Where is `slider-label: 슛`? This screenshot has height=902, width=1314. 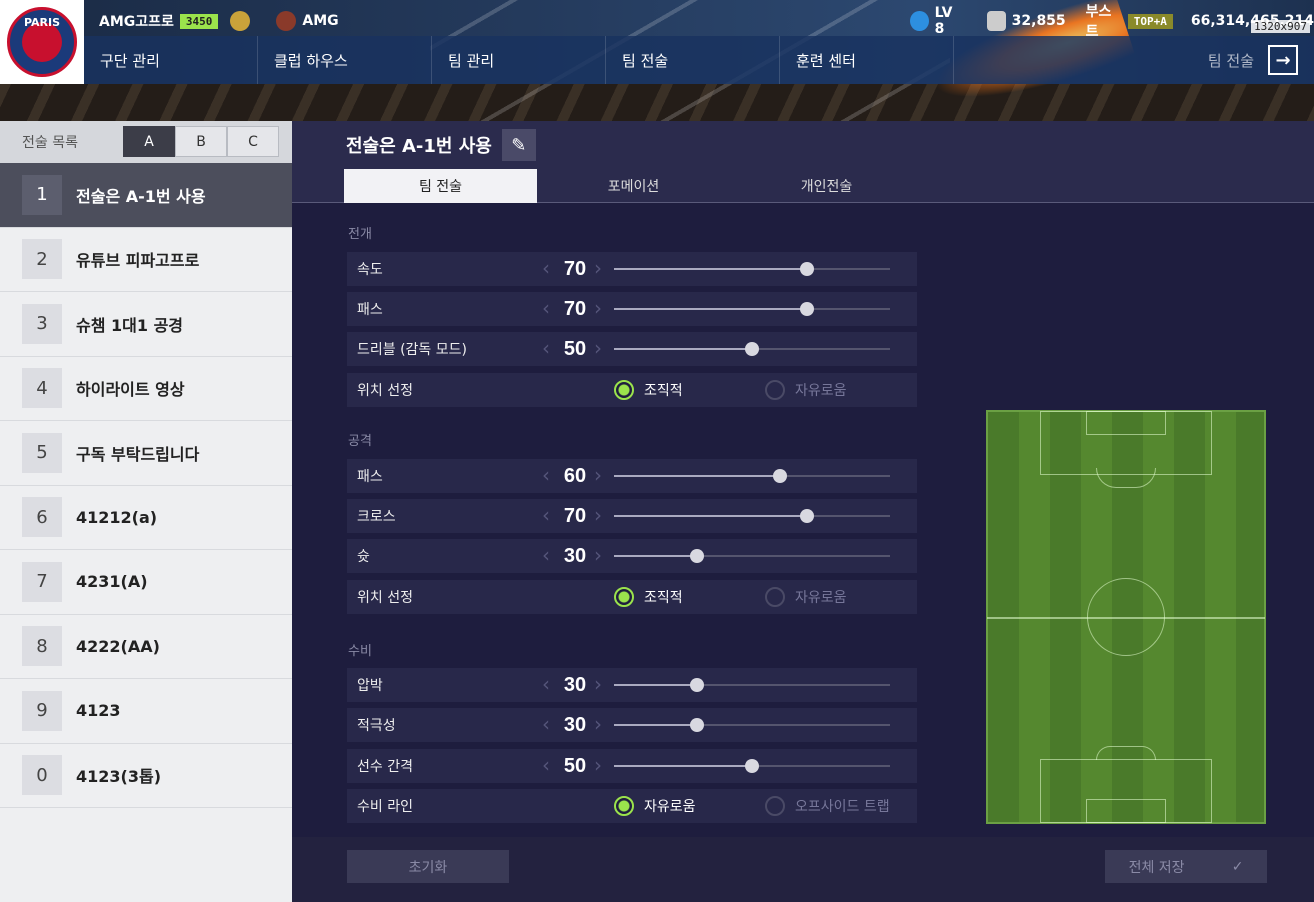
slider-label: 슛 is located at coordinates (363, 557).